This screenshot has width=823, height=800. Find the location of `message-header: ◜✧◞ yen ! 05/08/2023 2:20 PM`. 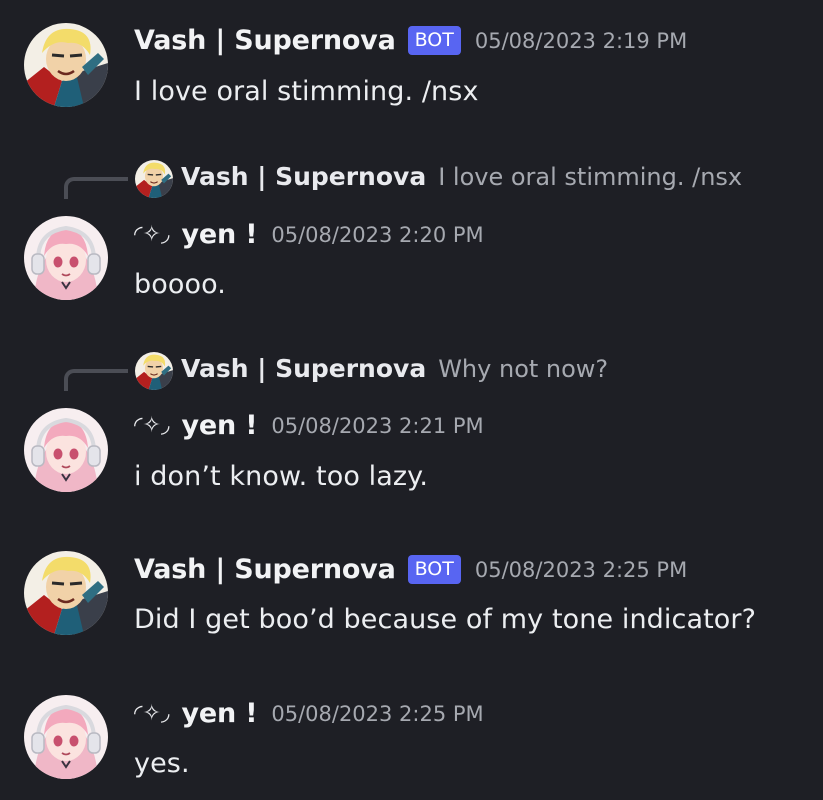

message-header: ◜✧◞ yen ! 05/08/2023 2:20 PM is located at coordinates (309, 234).